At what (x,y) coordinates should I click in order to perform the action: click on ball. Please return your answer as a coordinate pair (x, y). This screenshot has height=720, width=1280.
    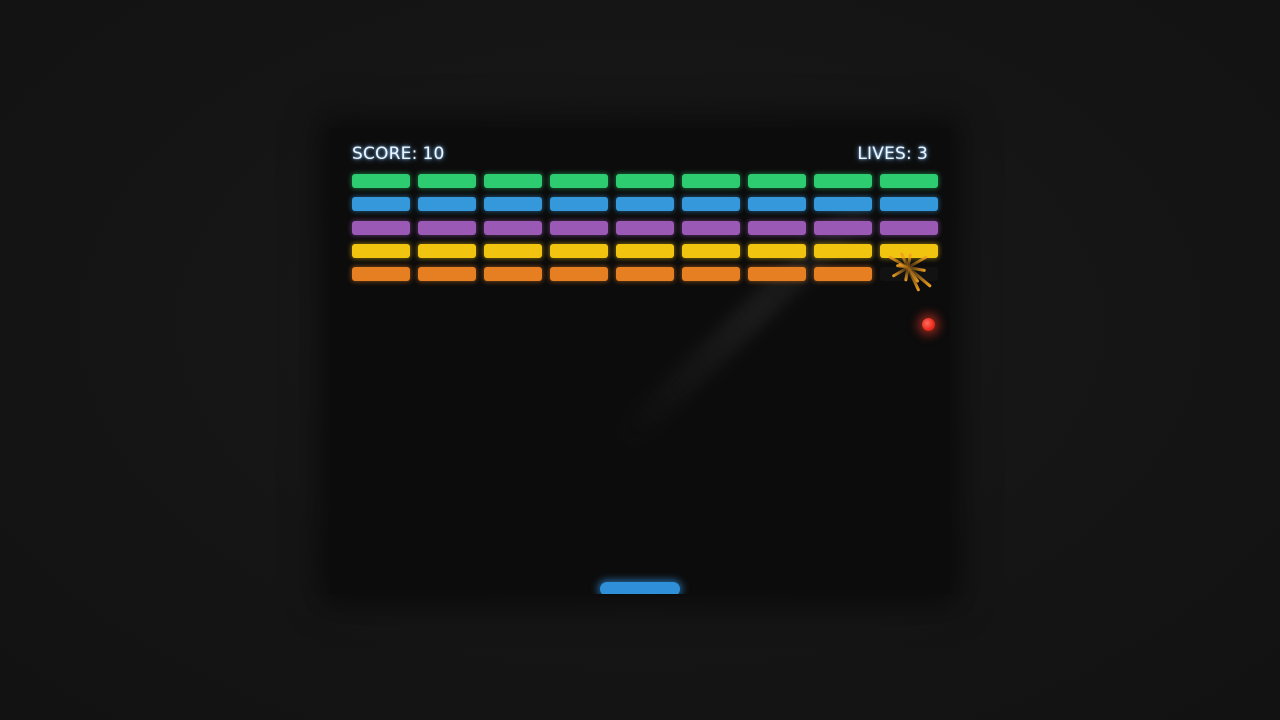
    Looking at the image, I should click on (928, 324).